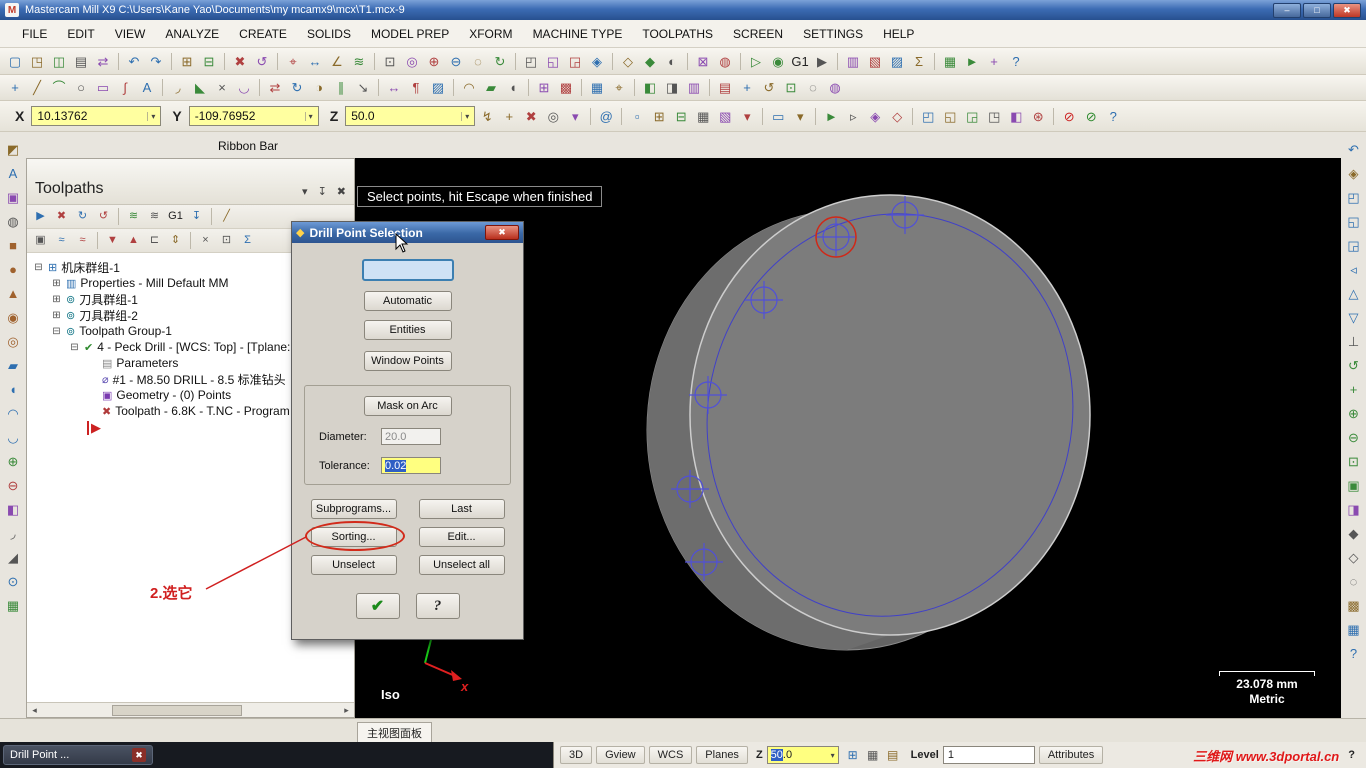 This screenshot has width=1366, height=768. Describe the element at coordinates (262, 61) in the screenshot. I see `undelete-icon: ↺` at that location.